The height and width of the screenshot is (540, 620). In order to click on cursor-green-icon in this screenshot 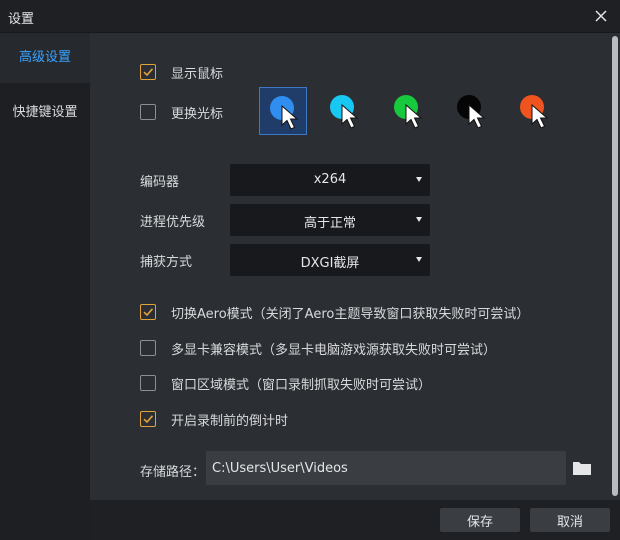, I will do `click(408, 112)`.